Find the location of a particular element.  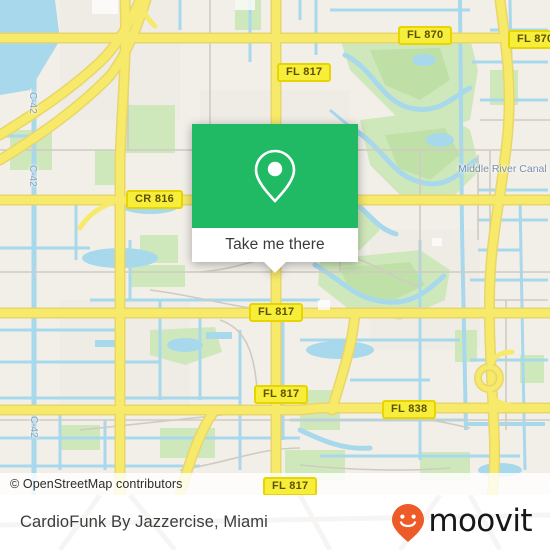

popup-pointer is located at coordinates (275, 267).